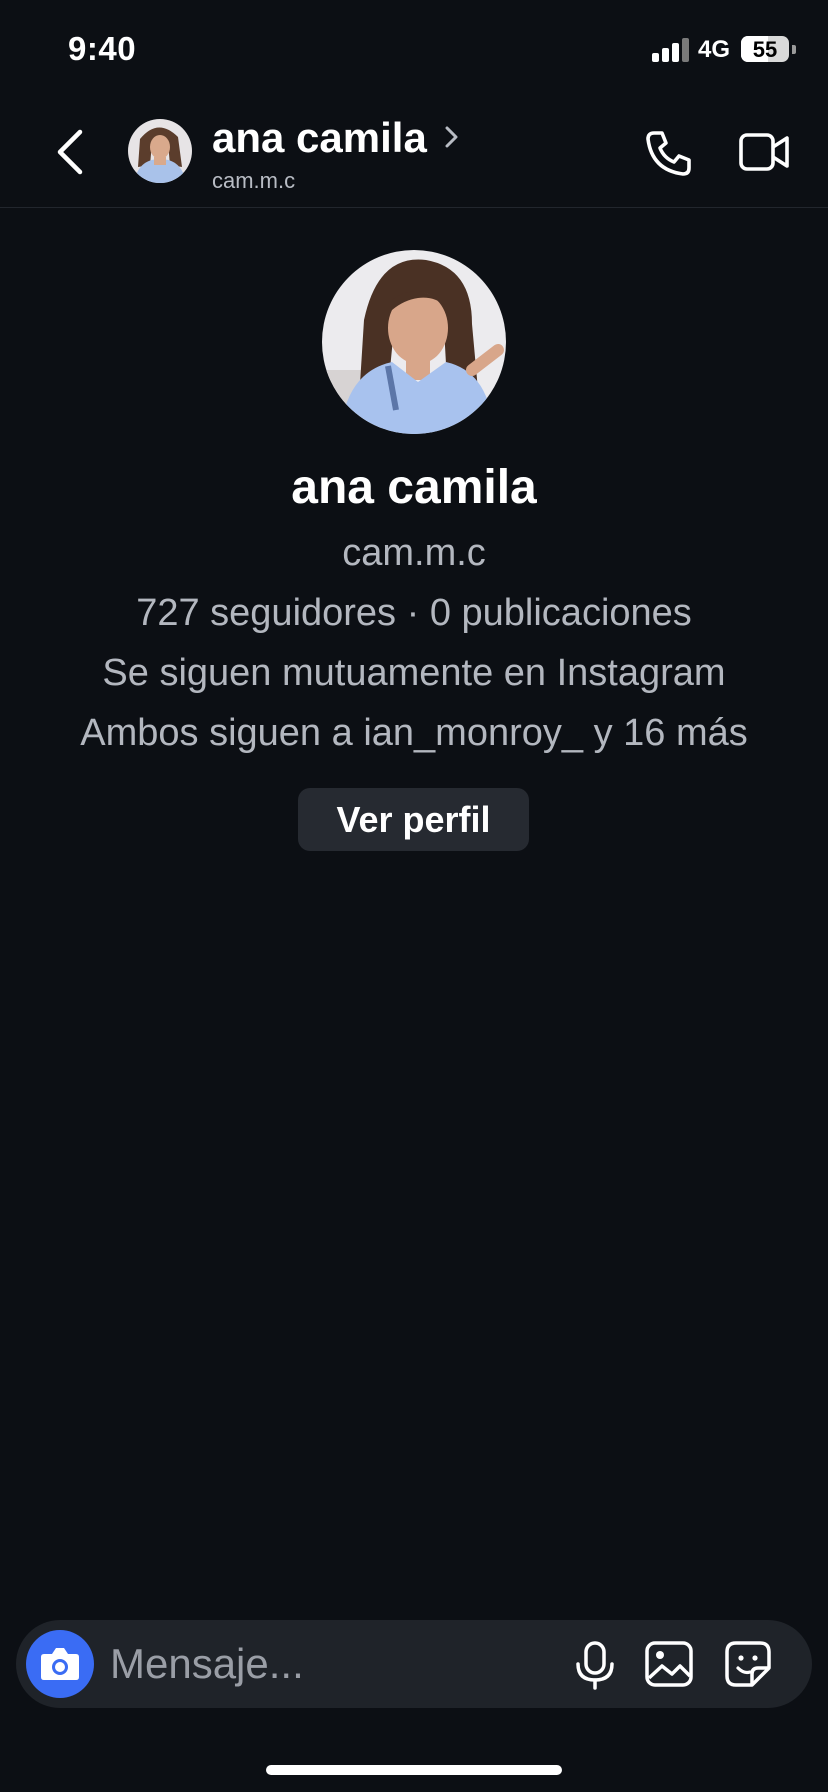 This screenshot has width=828, height=1792. Describe the element at coordinates (414, 50) in the screenshot. I see `status-bar: 9:40 4G 55` at that location.